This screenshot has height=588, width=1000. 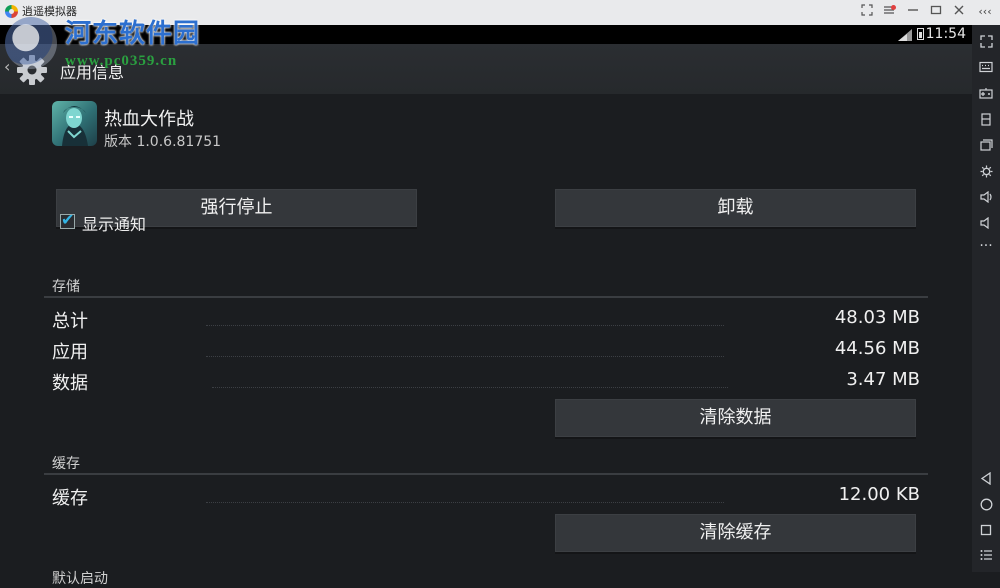 What do you see at coordinates (986, 171) in the screenshot?
I see `settings-icon` at bounding box center [986, 171].